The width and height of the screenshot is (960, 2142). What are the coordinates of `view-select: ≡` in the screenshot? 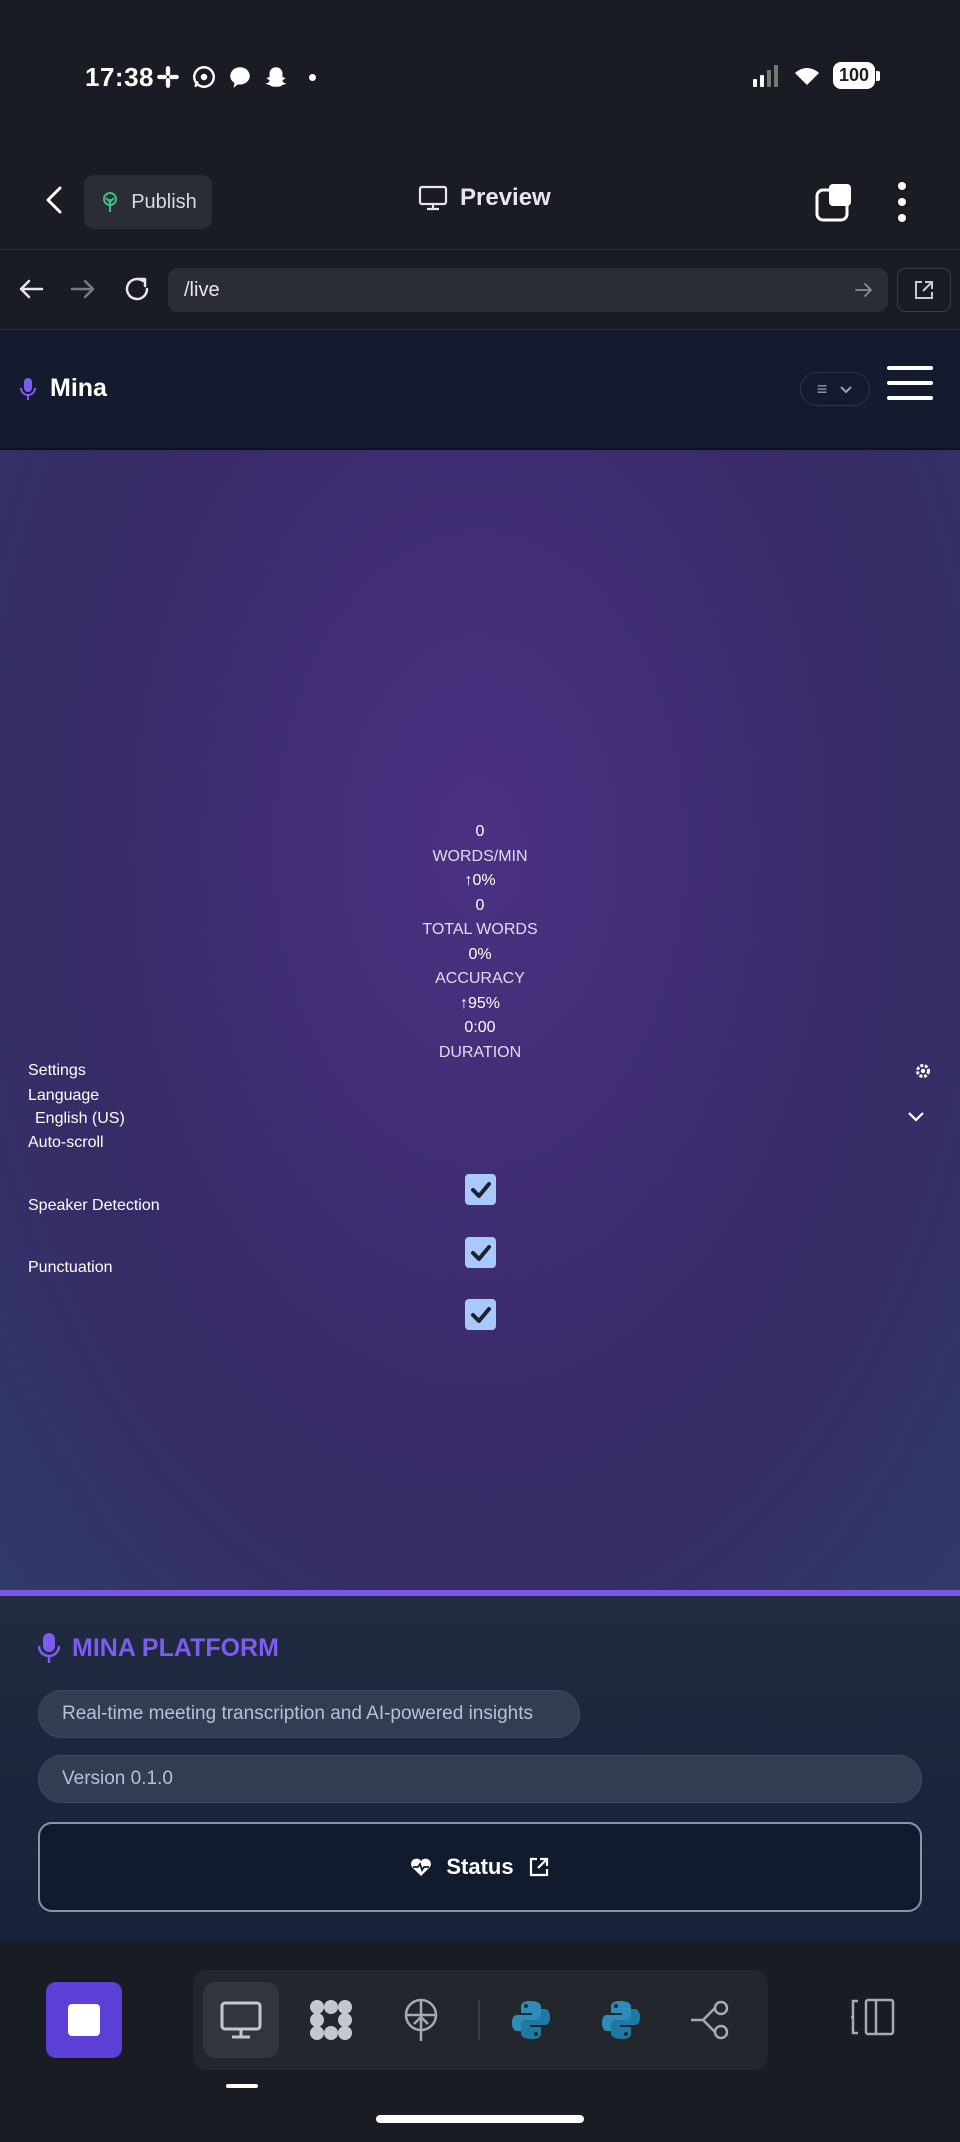 It's located at (835, 389).